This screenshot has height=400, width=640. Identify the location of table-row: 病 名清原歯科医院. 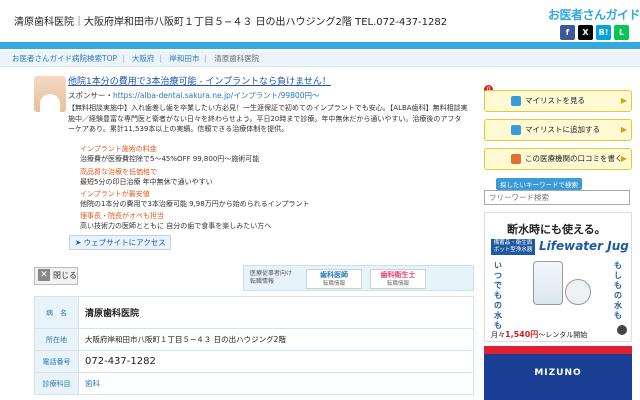
(254, 312).